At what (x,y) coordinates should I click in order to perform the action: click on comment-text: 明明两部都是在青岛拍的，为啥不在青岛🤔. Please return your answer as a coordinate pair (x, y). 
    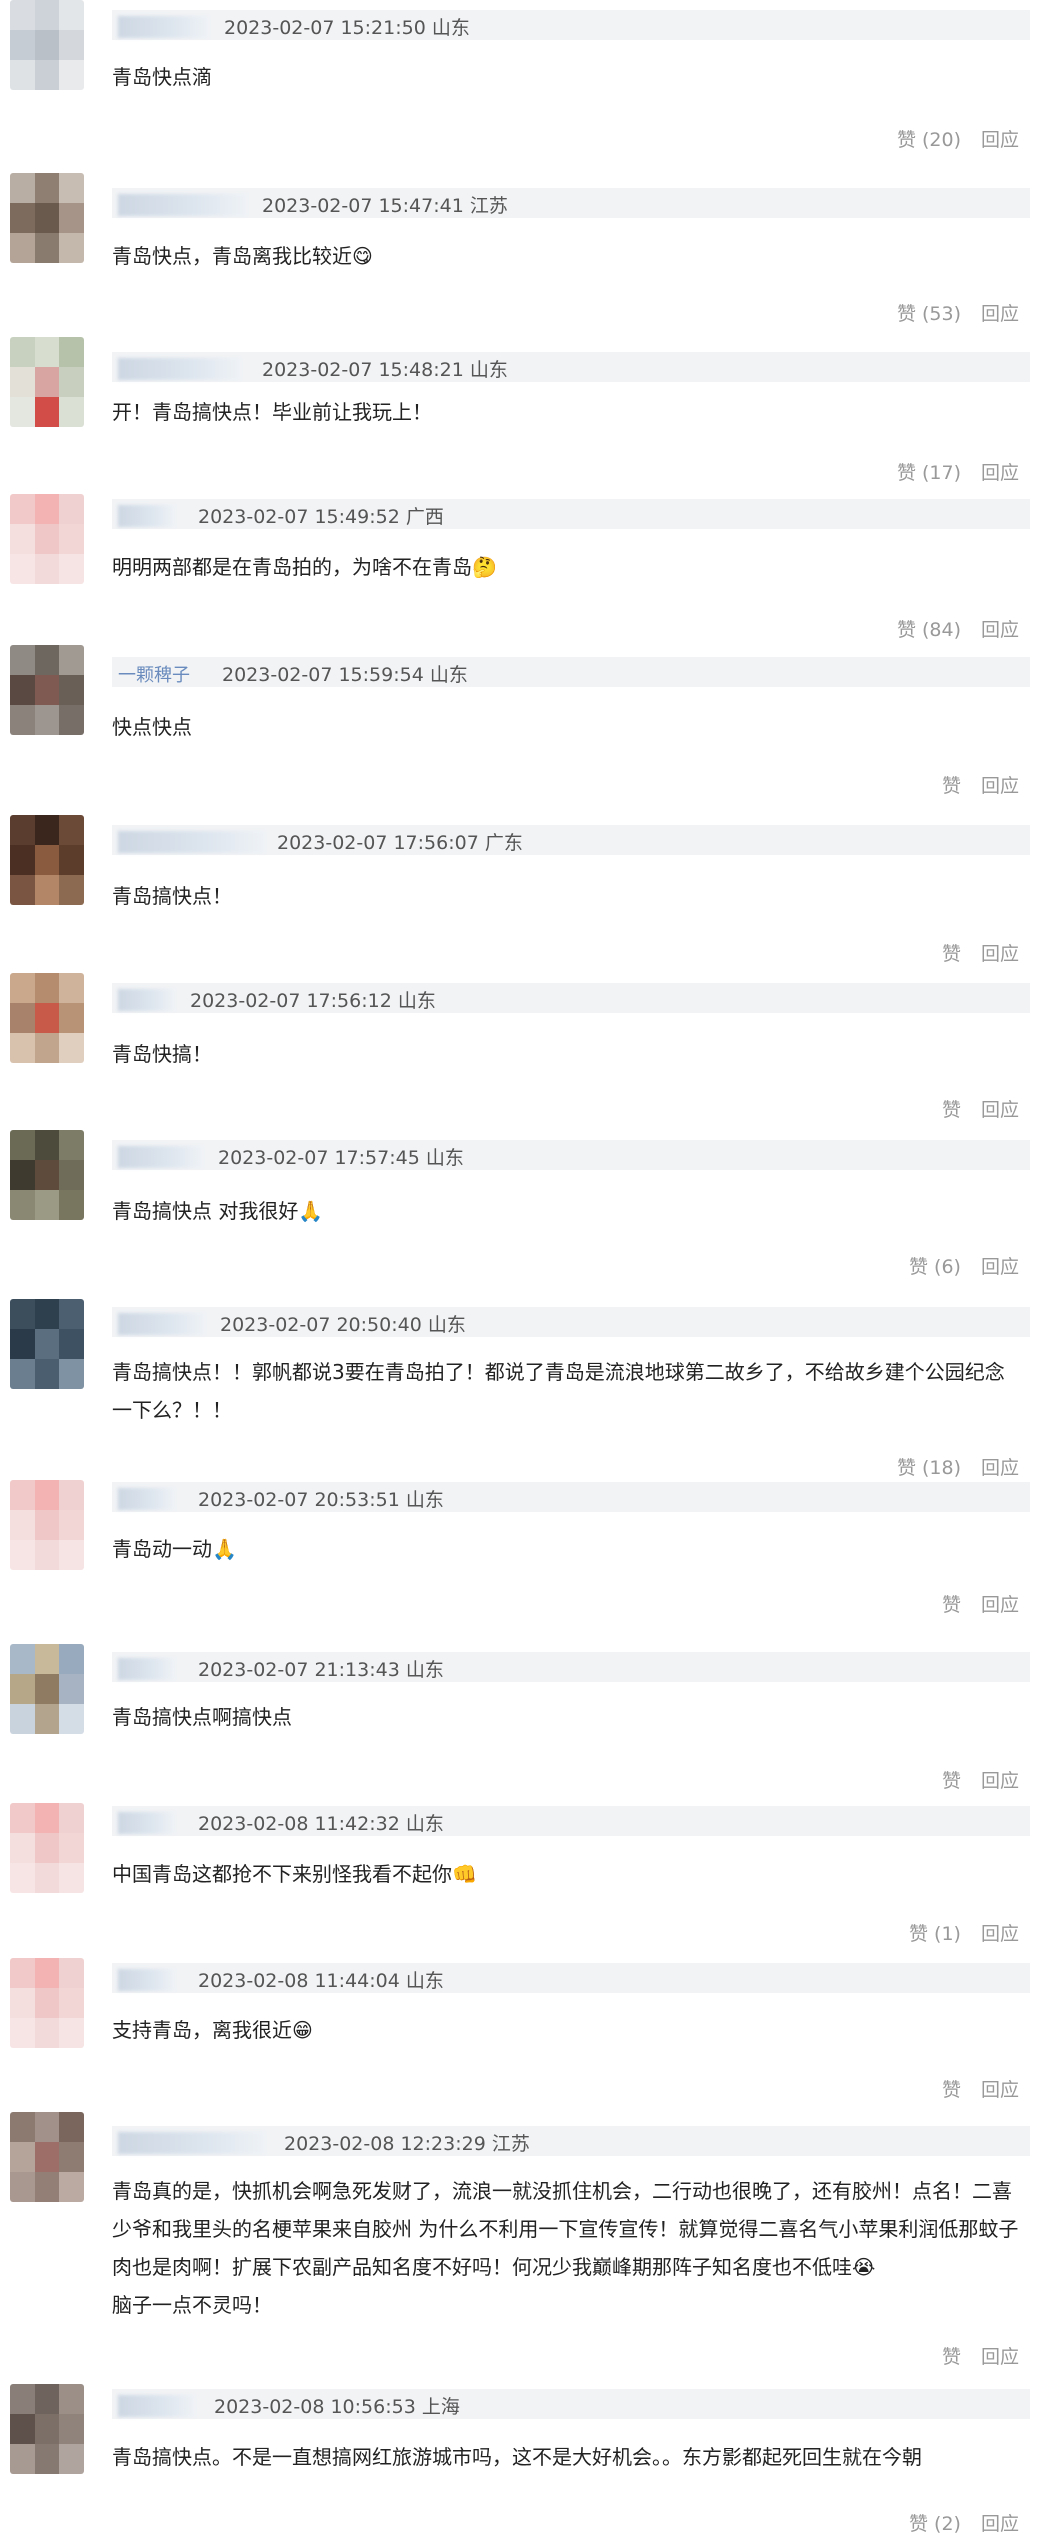
    Looking at the image, I should click on (304, 567).